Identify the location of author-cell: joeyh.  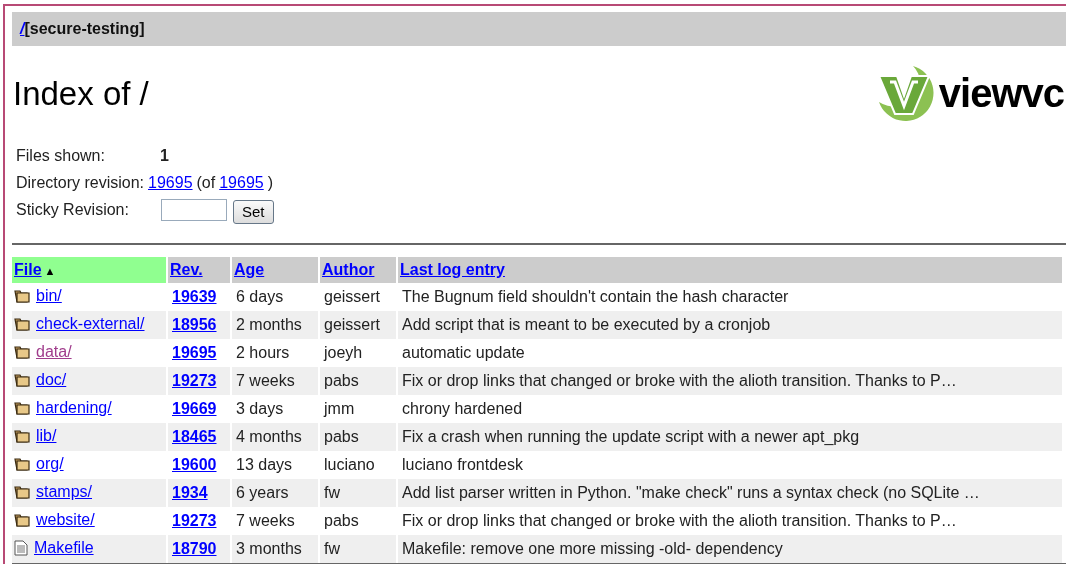
(343, 352).